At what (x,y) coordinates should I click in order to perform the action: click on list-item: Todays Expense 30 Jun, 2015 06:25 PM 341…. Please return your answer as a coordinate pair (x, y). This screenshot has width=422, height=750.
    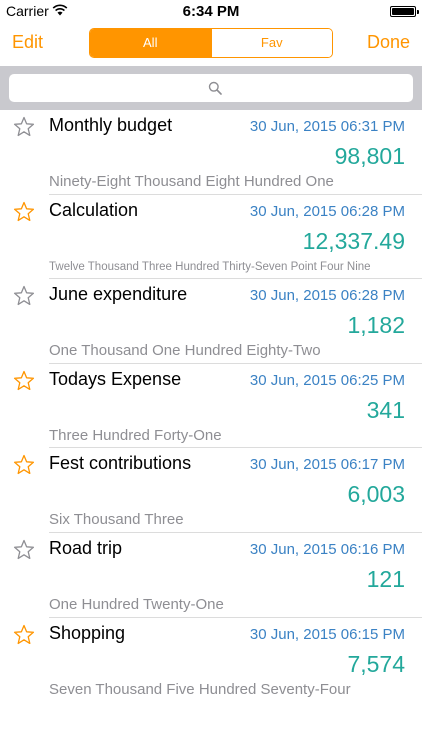
    Looking at the image, I should click on (211, 406).